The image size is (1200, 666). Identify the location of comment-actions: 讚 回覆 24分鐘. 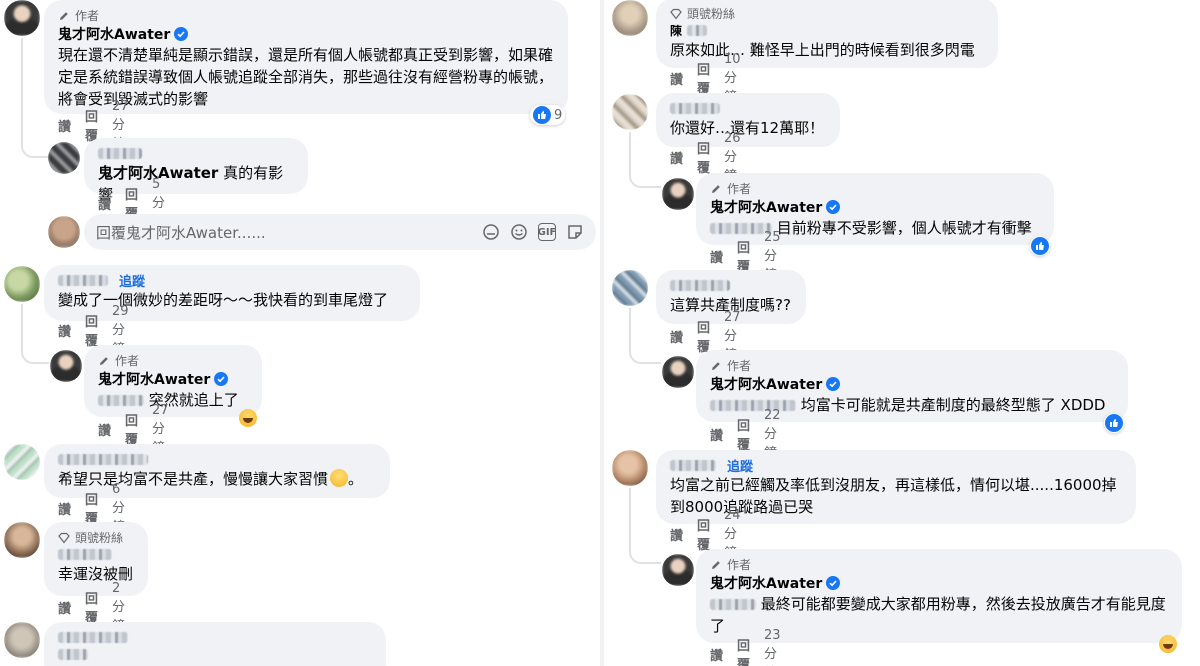
(705, 534).